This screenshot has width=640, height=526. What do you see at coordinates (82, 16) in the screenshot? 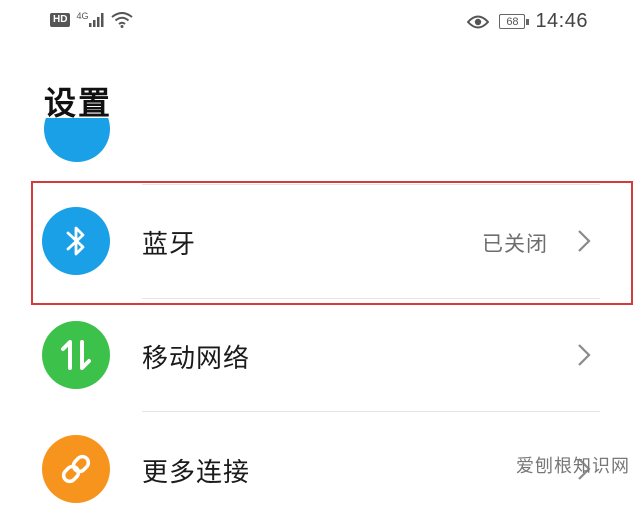
I see `network-type-label: 4G` at bounding box center [82, 16].